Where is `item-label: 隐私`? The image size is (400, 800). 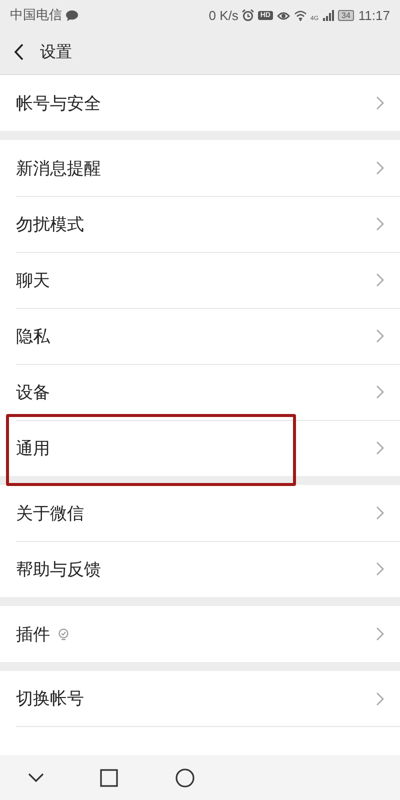 item-label: 隐私 is located at coordinates (33, 337).